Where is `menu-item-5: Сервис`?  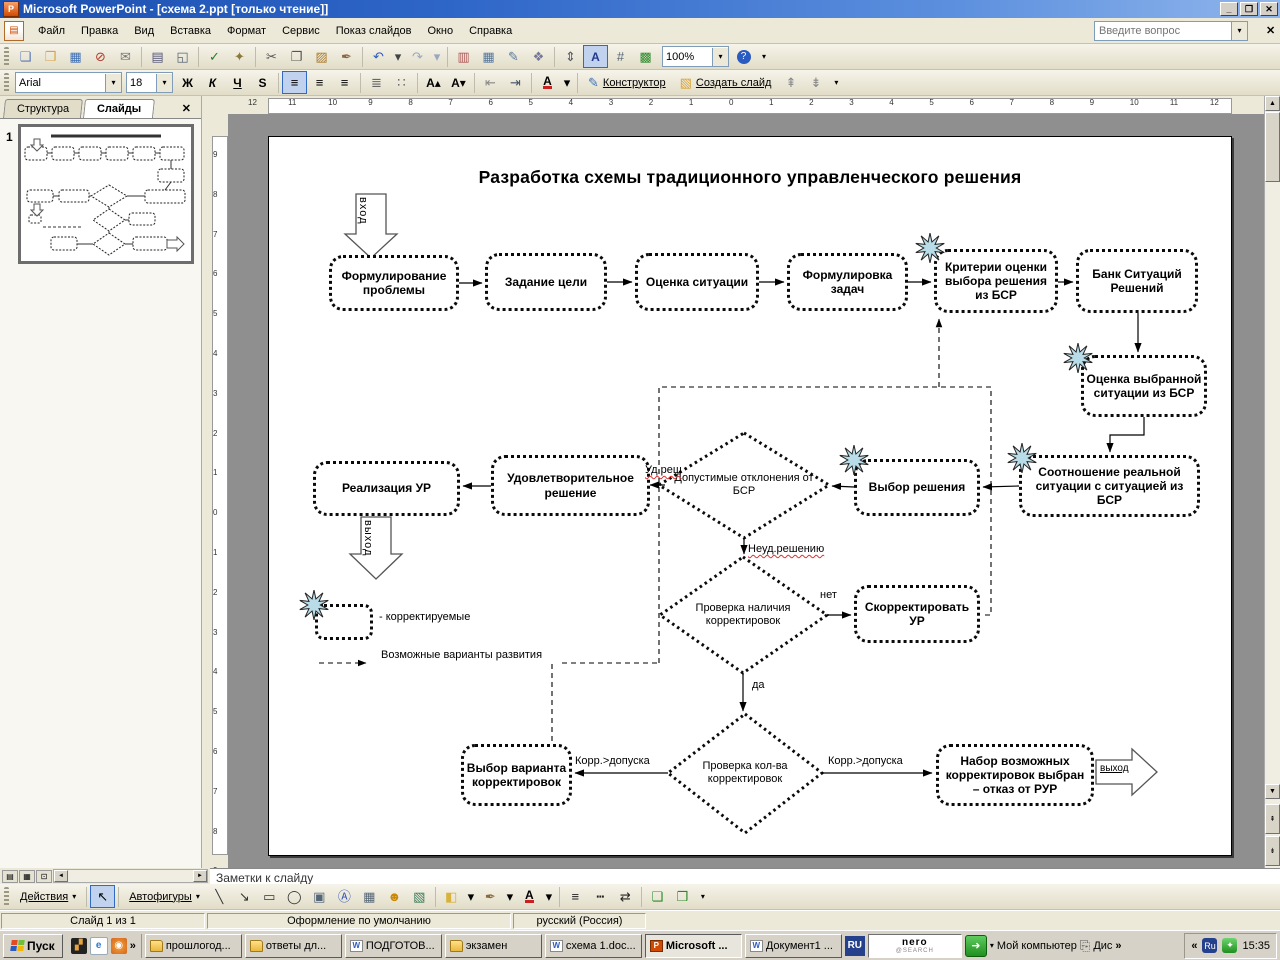
menu-item-5: Сервис is located at coordinates (301, 31).